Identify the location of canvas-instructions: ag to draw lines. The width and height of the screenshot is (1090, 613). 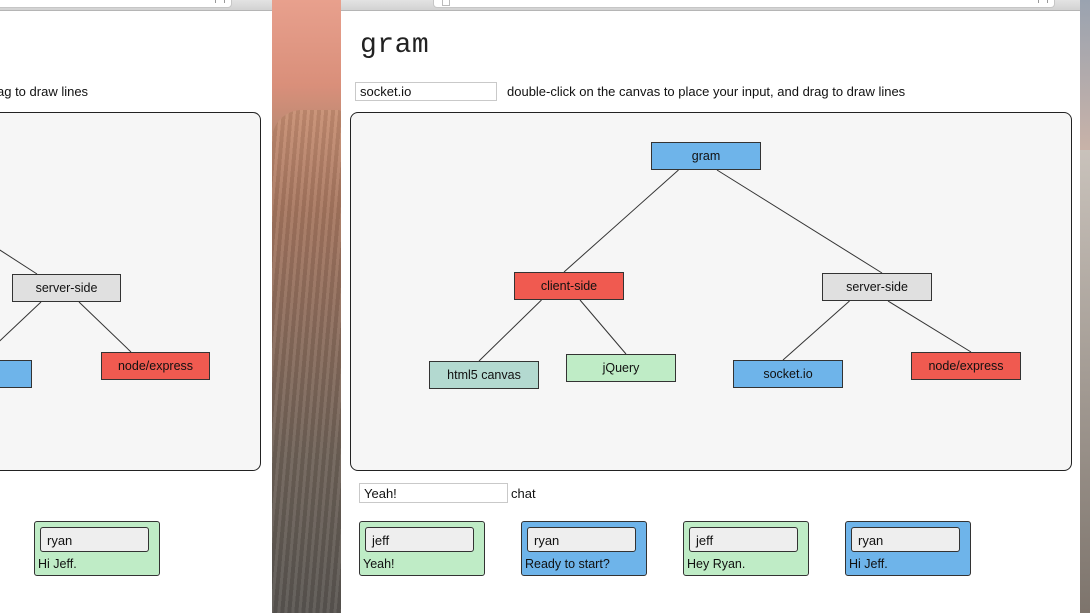
(44, 91).